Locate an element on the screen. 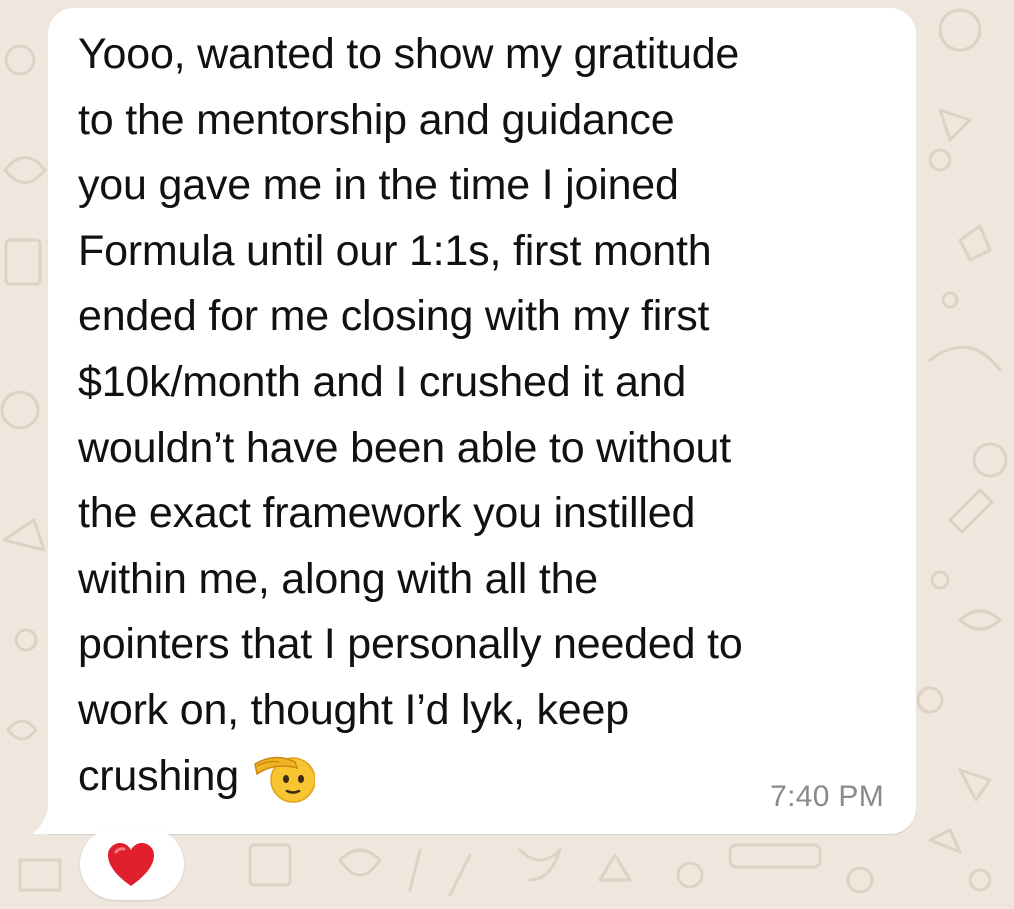 This screenshot has height=909, width=1014. red-heart-icon is located at coordinates (131, 864).